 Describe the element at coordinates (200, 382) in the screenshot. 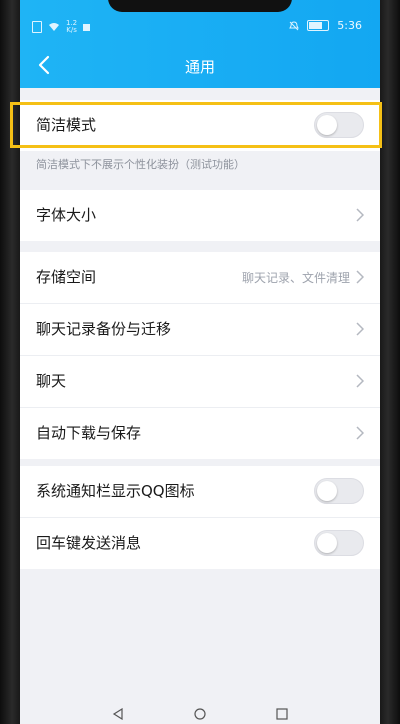

I see `chat-row: 聊天` at that location.